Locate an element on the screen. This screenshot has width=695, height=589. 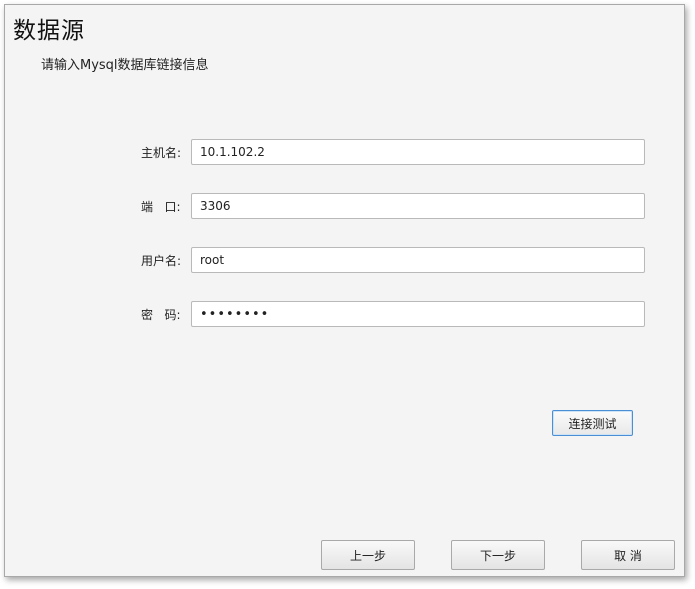
dialog-title: 数据源 is located at coordinates (49, 31).